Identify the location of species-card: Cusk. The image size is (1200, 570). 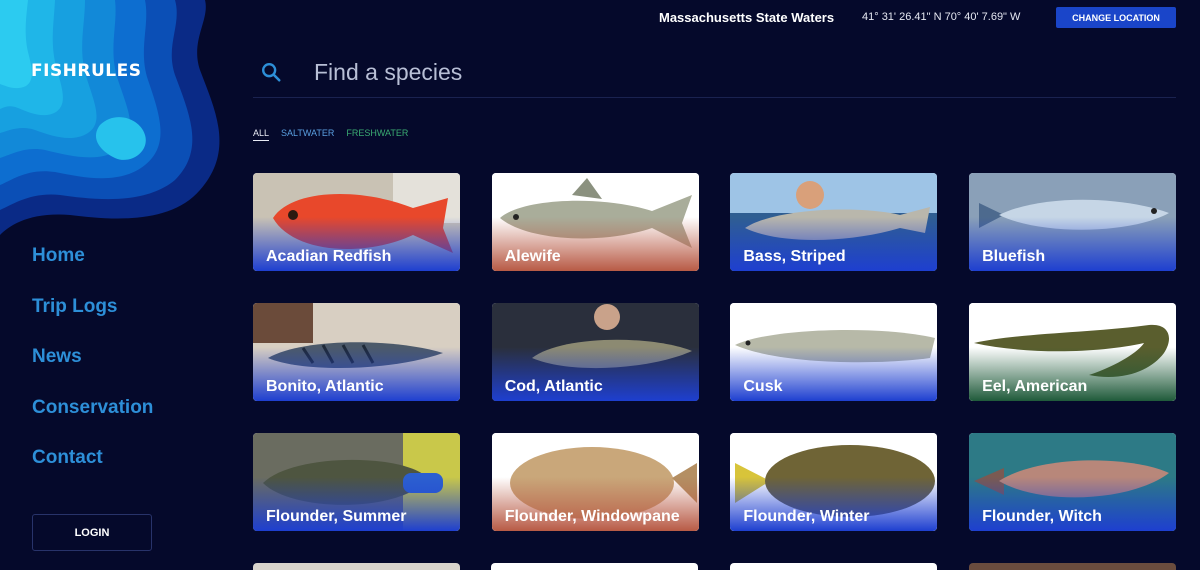
(834, 352).